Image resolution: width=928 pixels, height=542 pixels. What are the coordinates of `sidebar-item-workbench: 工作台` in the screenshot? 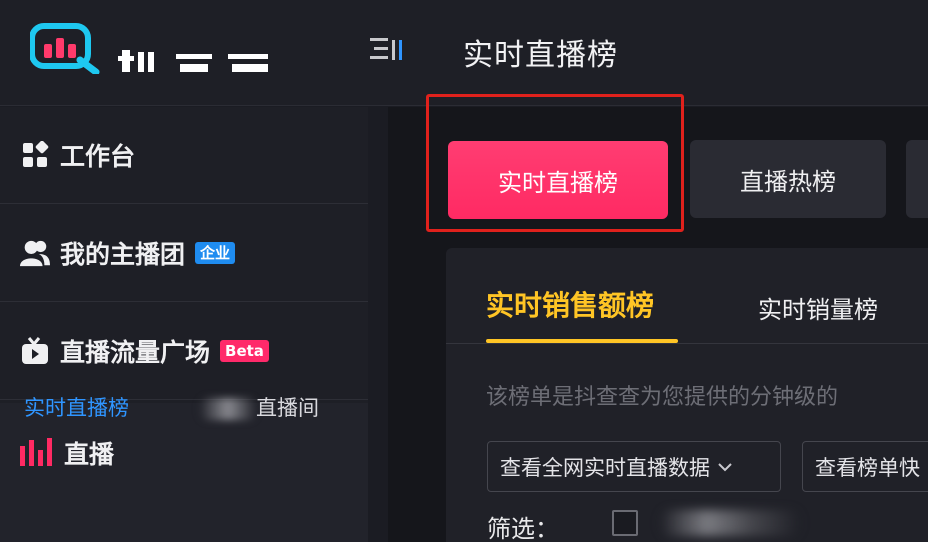 It's located at (184, 155).